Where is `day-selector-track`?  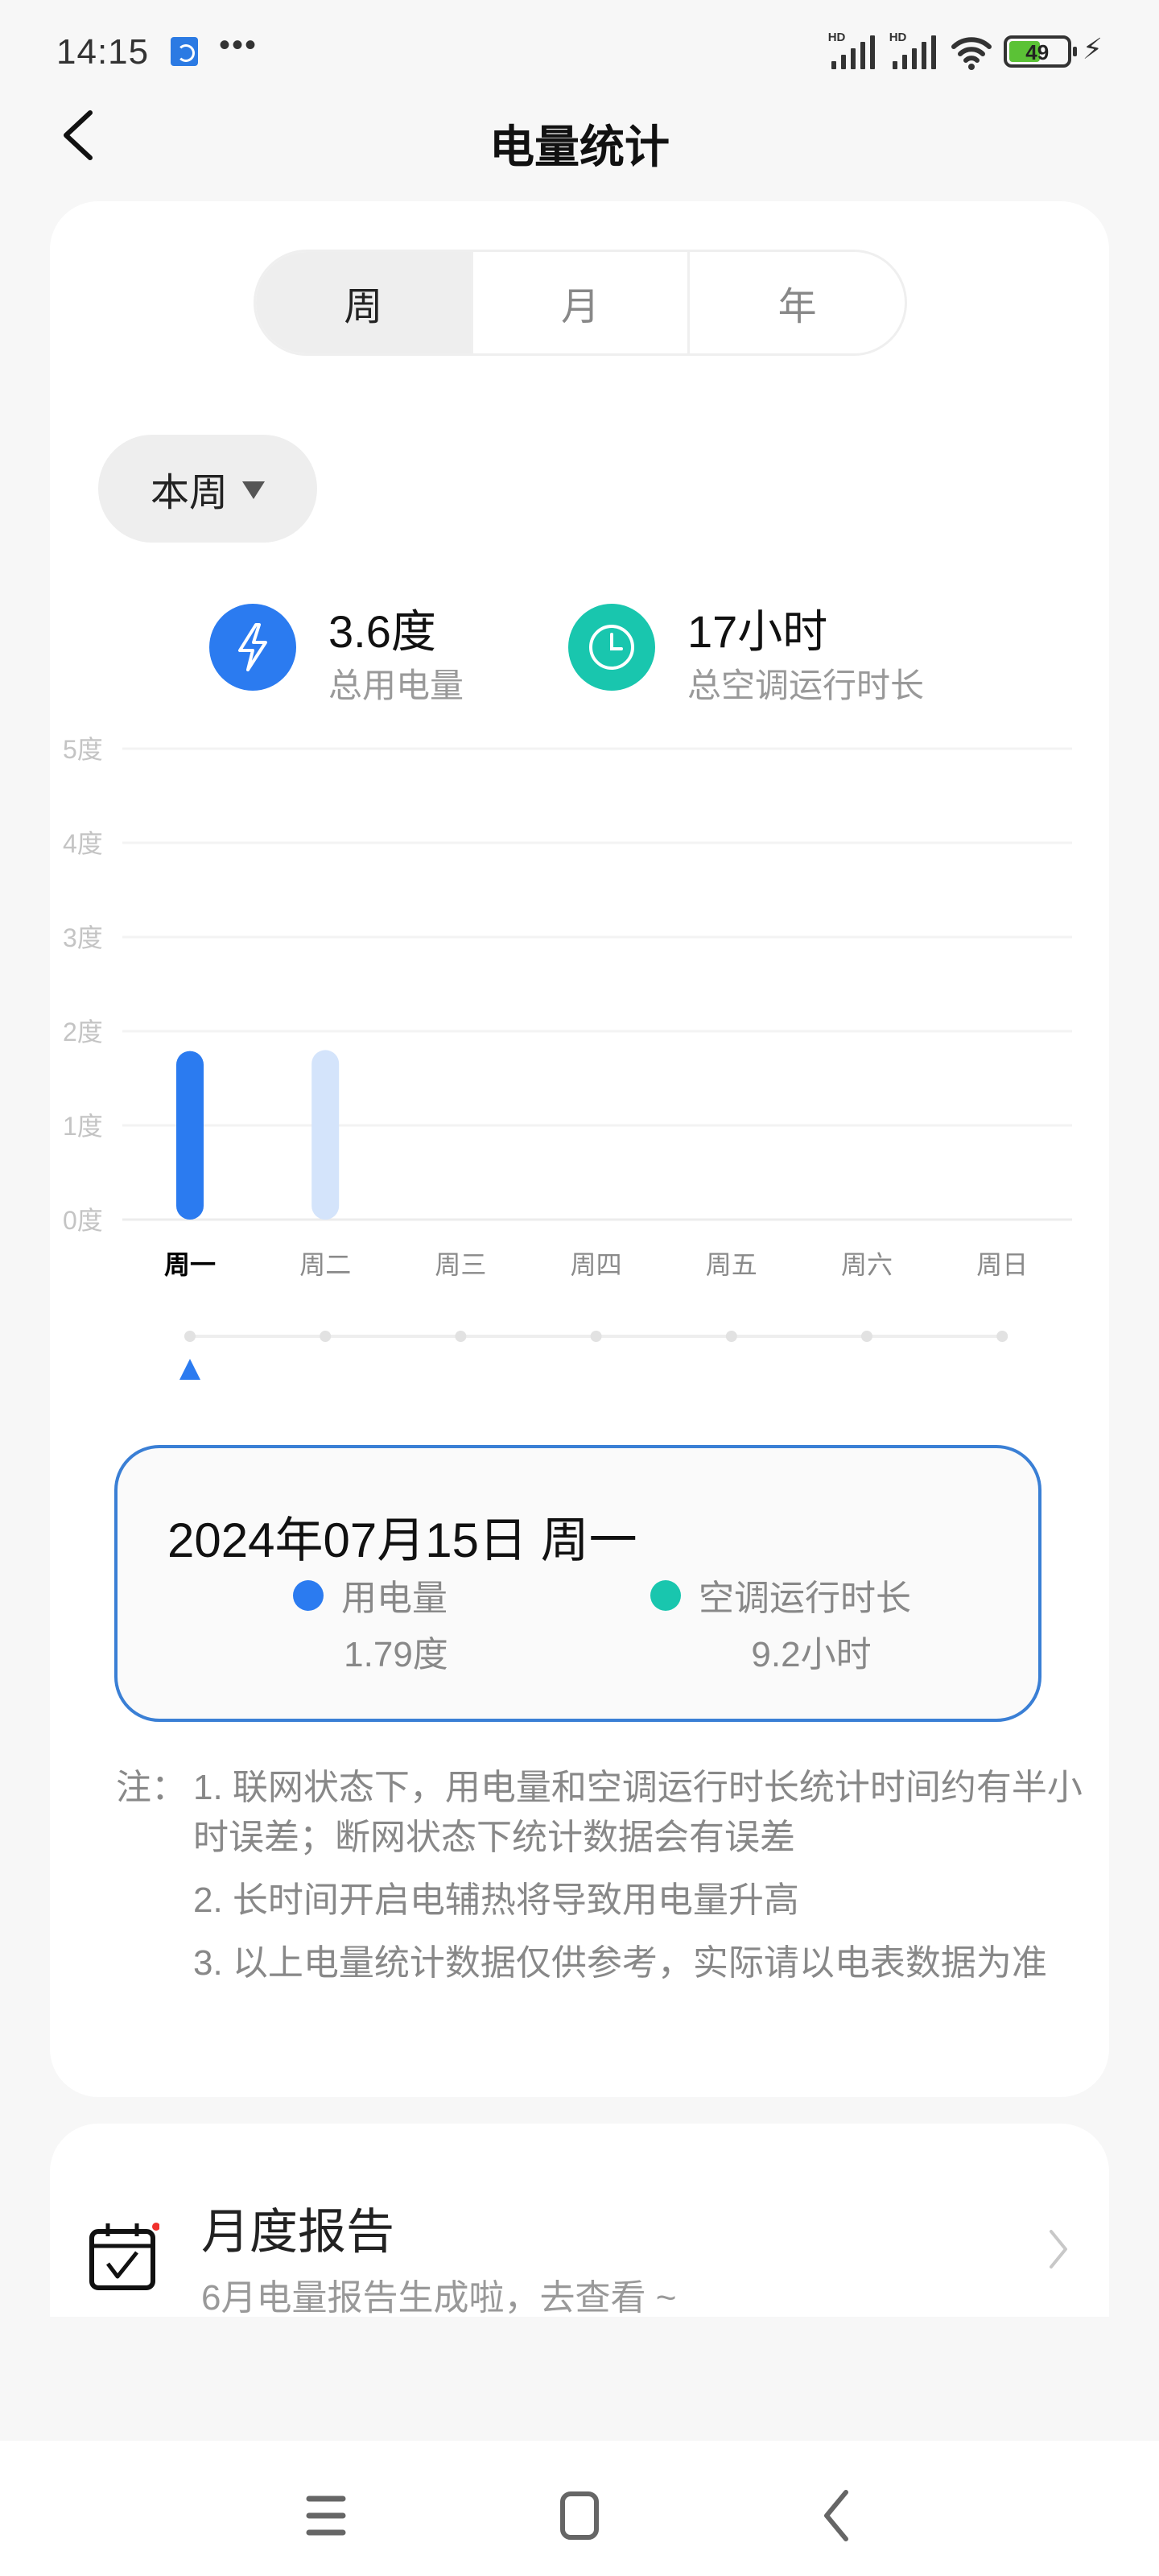
day-selector-track is located at coordinates (579, 1352).